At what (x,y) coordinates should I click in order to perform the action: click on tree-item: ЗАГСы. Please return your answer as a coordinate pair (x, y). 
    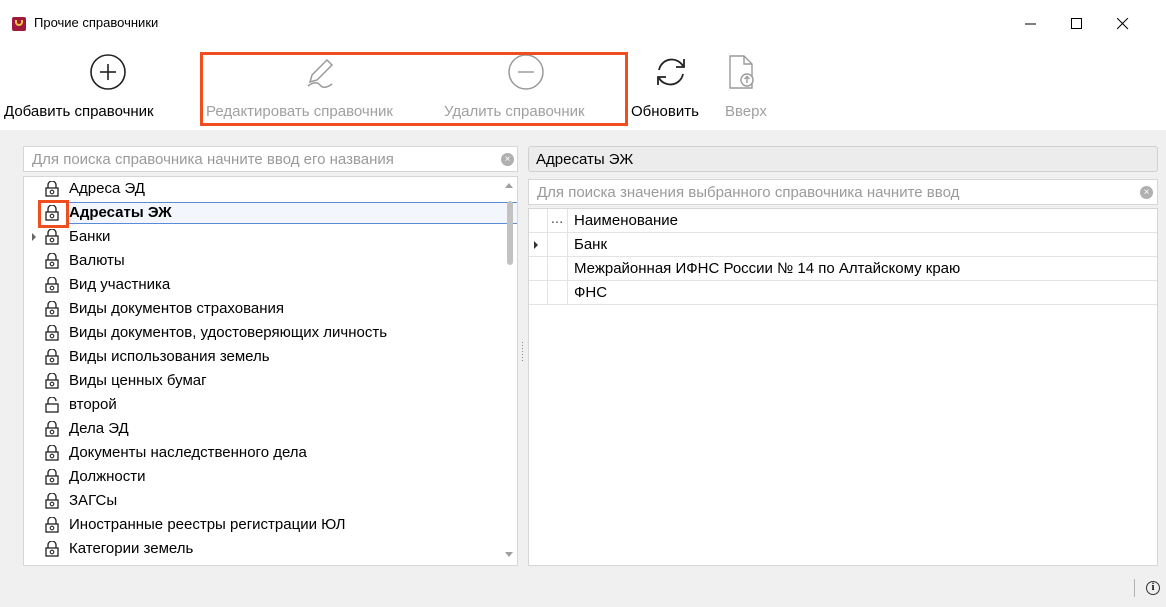
    Looking at the image, I should click on (264, 501).